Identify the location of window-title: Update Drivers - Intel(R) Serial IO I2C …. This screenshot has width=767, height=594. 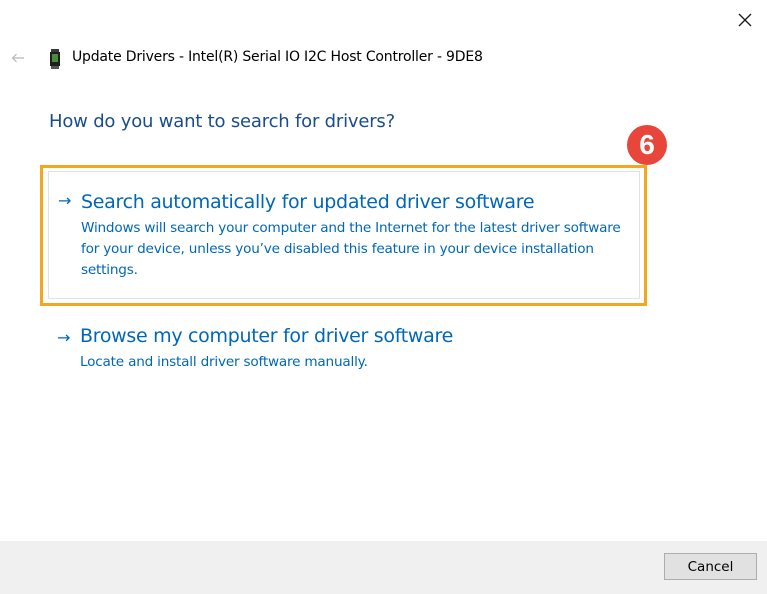
(277, 57).